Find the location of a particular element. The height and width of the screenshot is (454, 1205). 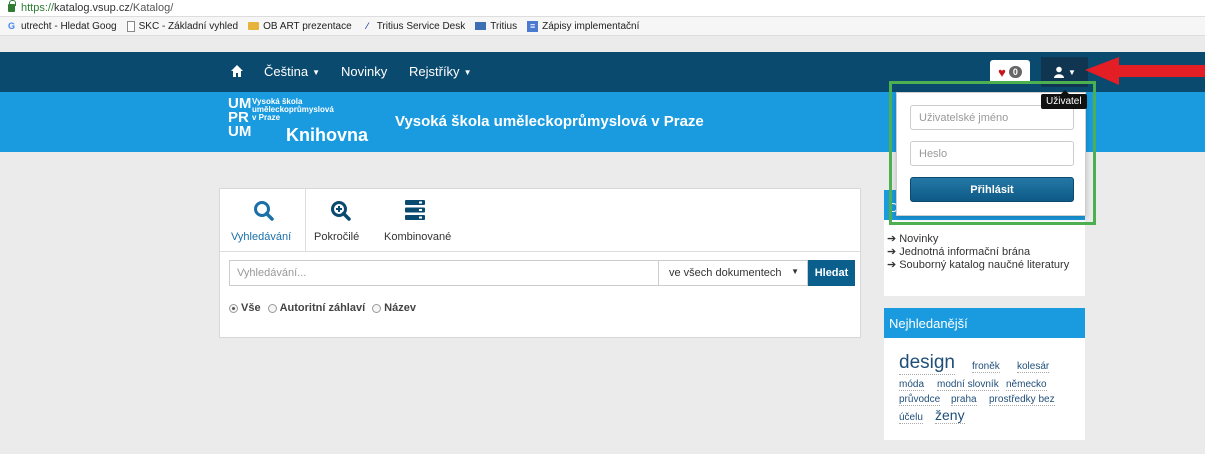

url-host: katalog.vsup.cz is located at coordinates (92, 8).